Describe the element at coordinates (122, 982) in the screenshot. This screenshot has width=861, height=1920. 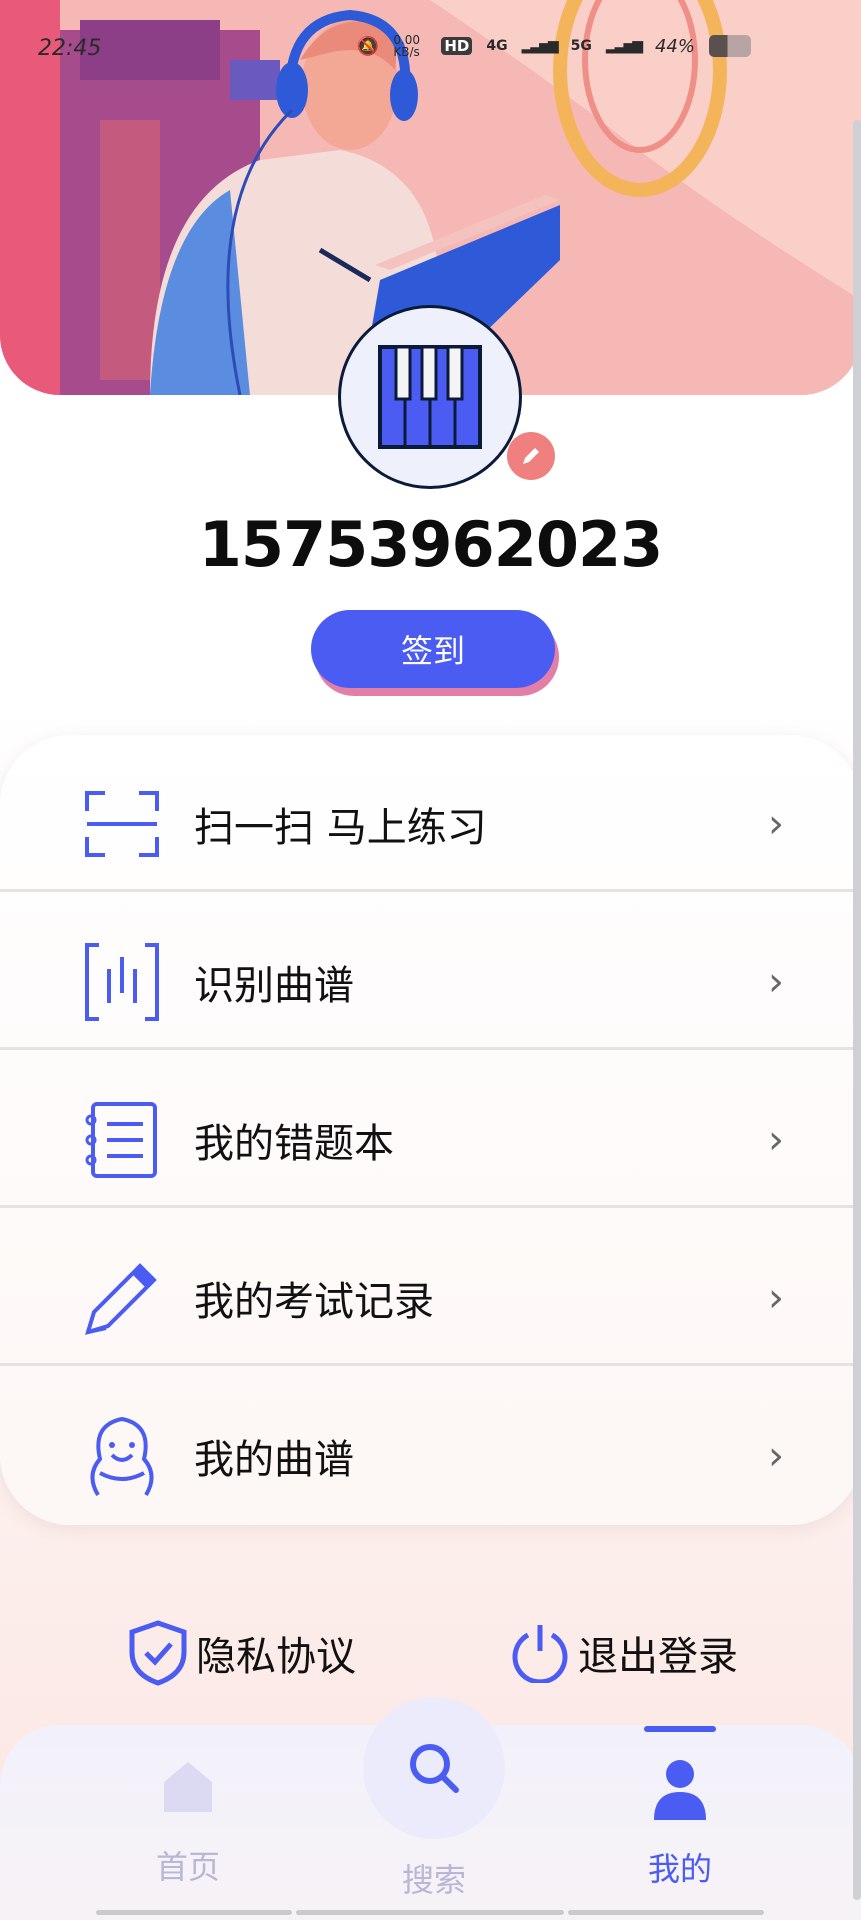
I see `recognize-icon` at that location.